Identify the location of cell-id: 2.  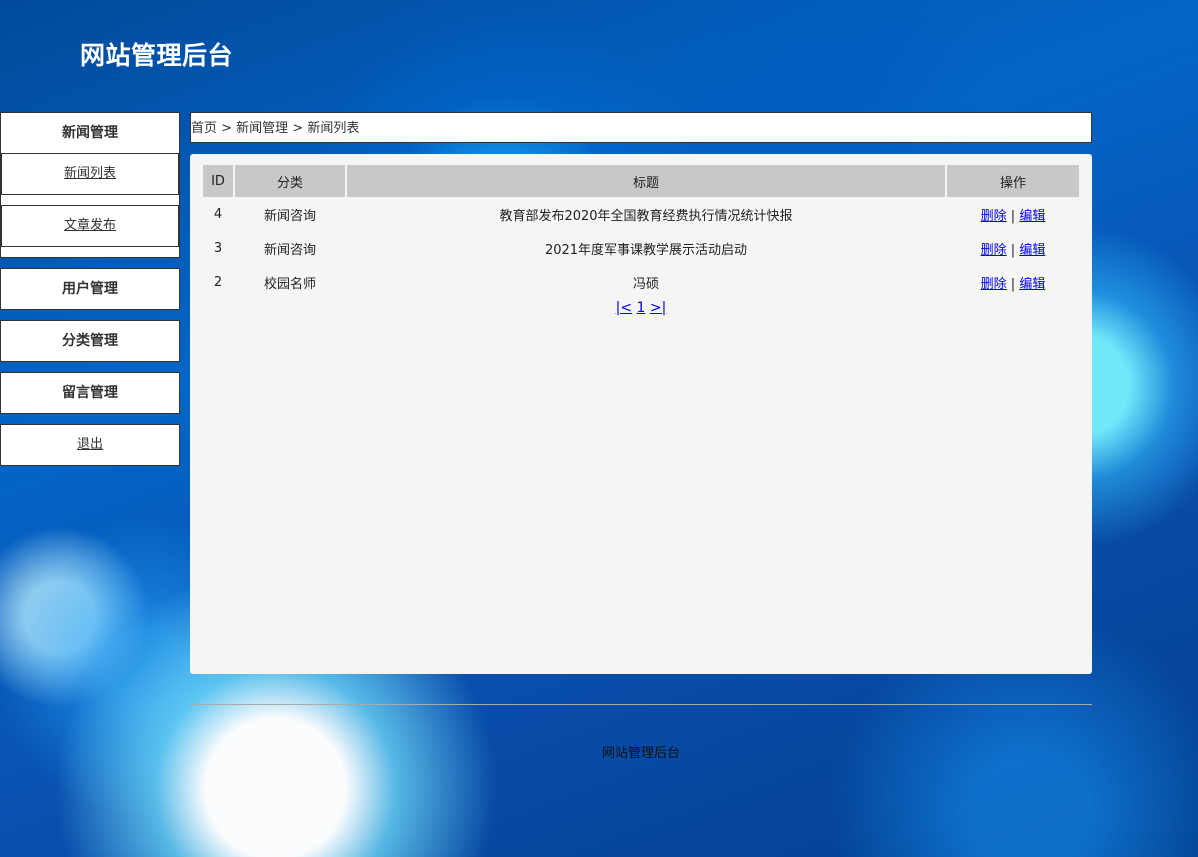
(218, 282).